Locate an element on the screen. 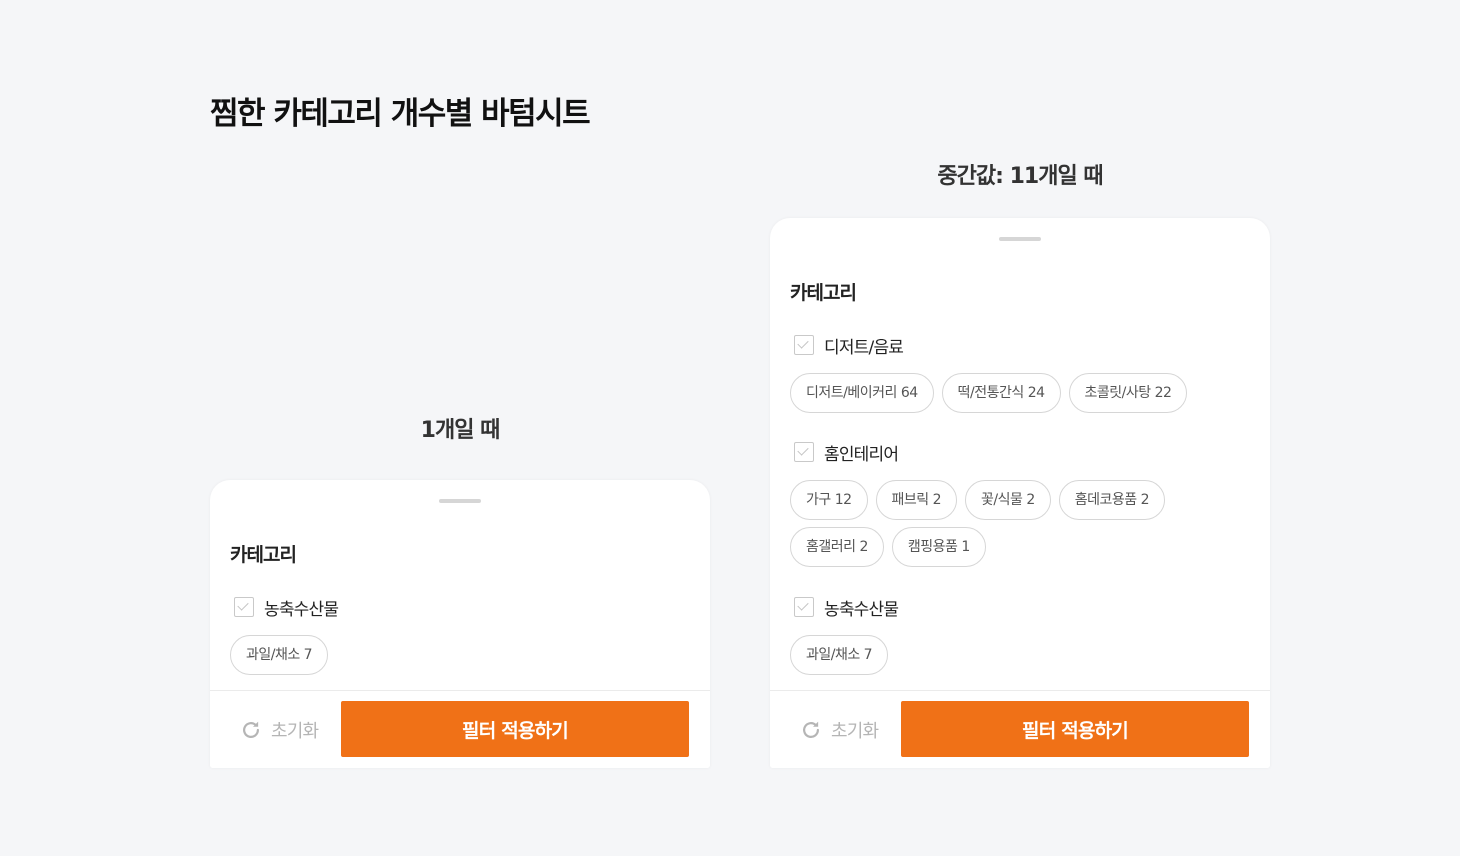  category-group-label: 디저트/음료 is located at coordinates (864, 347).